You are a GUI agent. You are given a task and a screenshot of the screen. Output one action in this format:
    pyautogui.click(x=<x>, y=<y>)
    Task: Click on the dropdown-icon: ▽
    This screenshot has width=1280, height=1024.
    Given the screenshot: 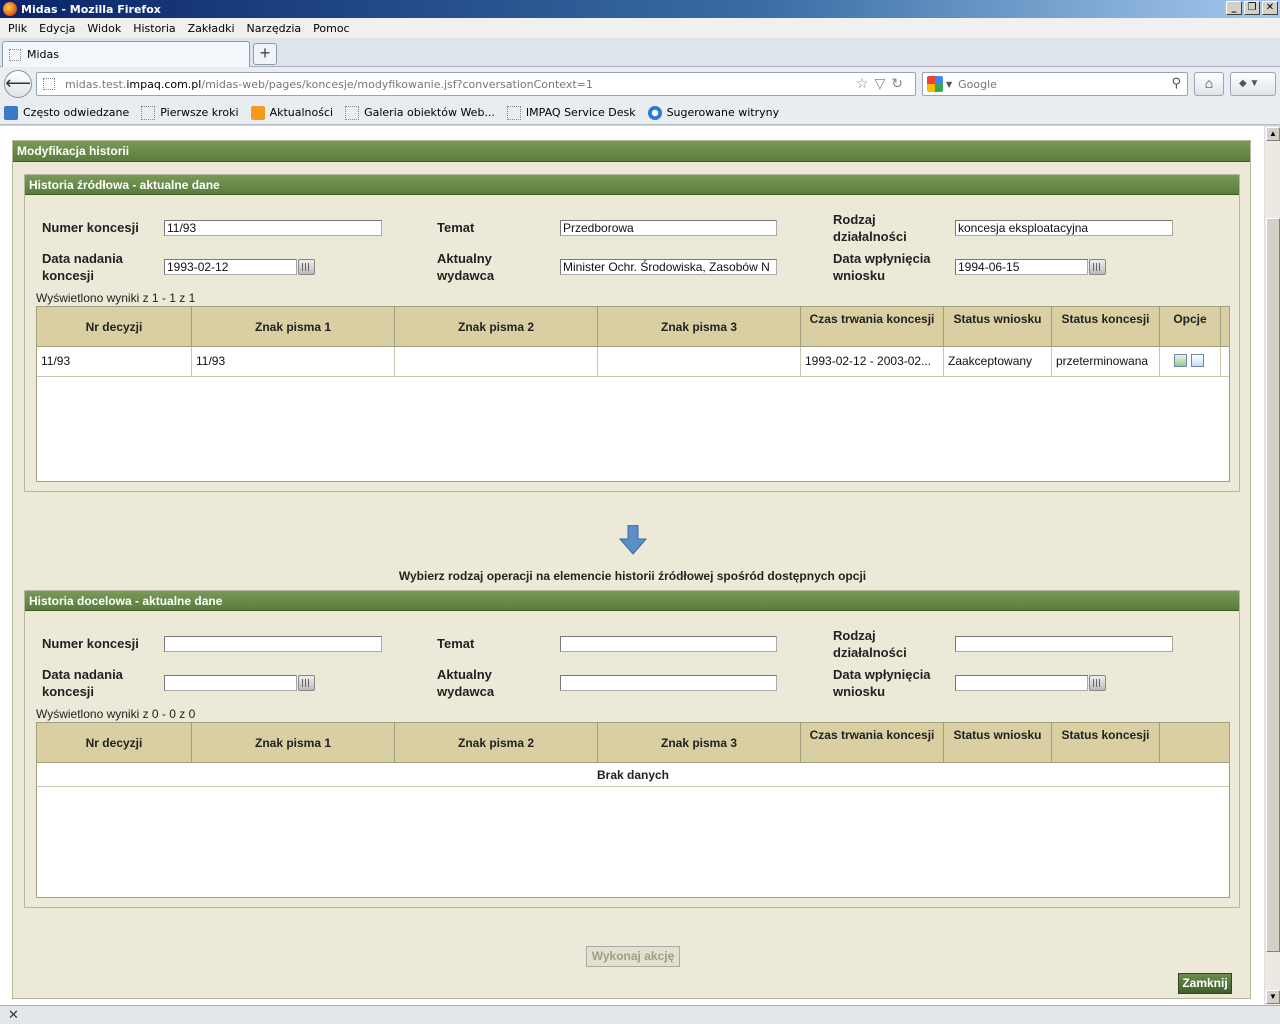 What is the action you would take?
    pyautogui.click(x=882, y=84)
    